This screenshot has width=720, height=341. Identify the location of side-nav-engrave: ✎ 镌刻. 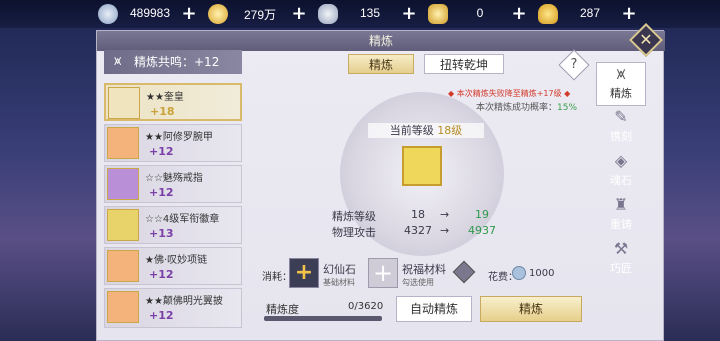
(621, 128).